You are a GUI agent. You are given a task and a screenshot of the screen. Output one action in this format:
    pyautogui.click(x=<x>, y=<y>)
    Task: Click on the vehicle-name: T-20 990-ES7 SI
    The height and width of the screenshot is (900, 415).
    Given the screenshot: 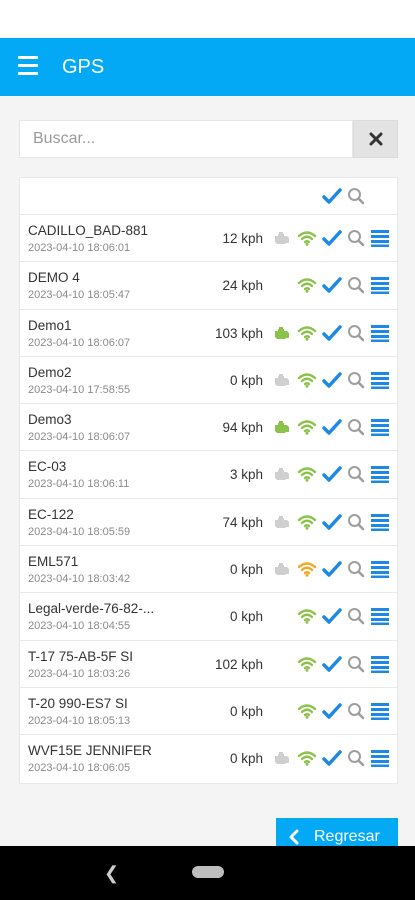 What is the action you would take?
    pyautogui.click(x=78, y=703)
    